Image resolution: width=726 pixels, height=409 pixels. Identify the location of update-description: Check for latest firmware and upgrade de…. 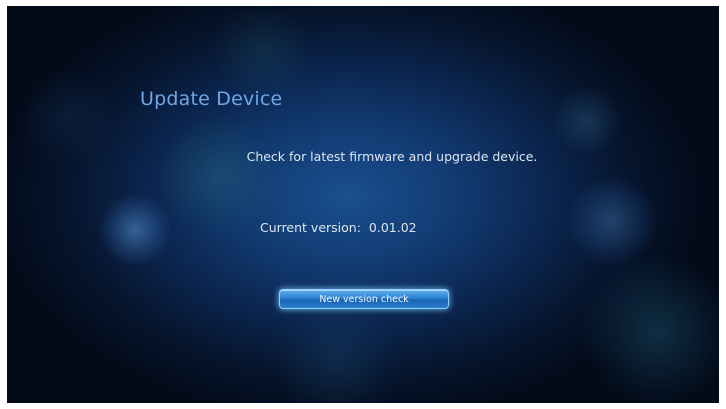
(392, 156).